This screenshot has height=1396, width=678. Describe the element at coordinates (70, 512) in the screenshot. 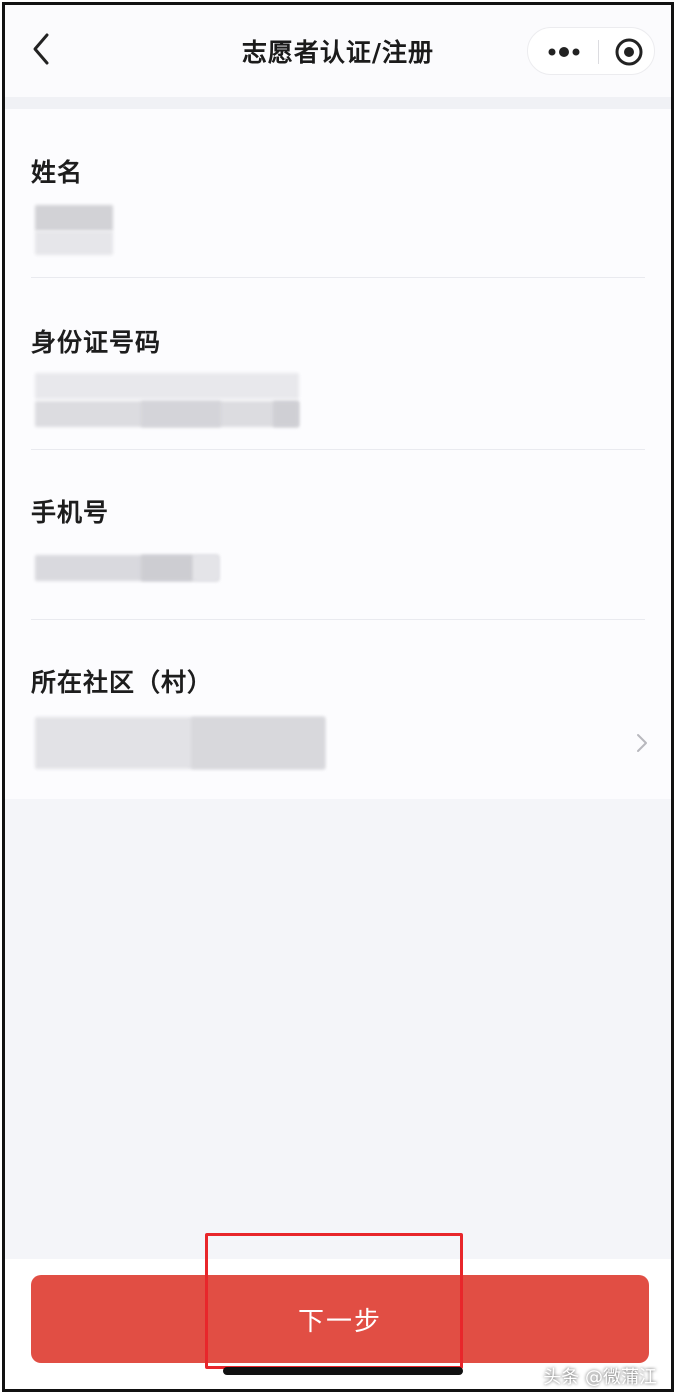

I see `field-label-phone: 手机号` at that location.